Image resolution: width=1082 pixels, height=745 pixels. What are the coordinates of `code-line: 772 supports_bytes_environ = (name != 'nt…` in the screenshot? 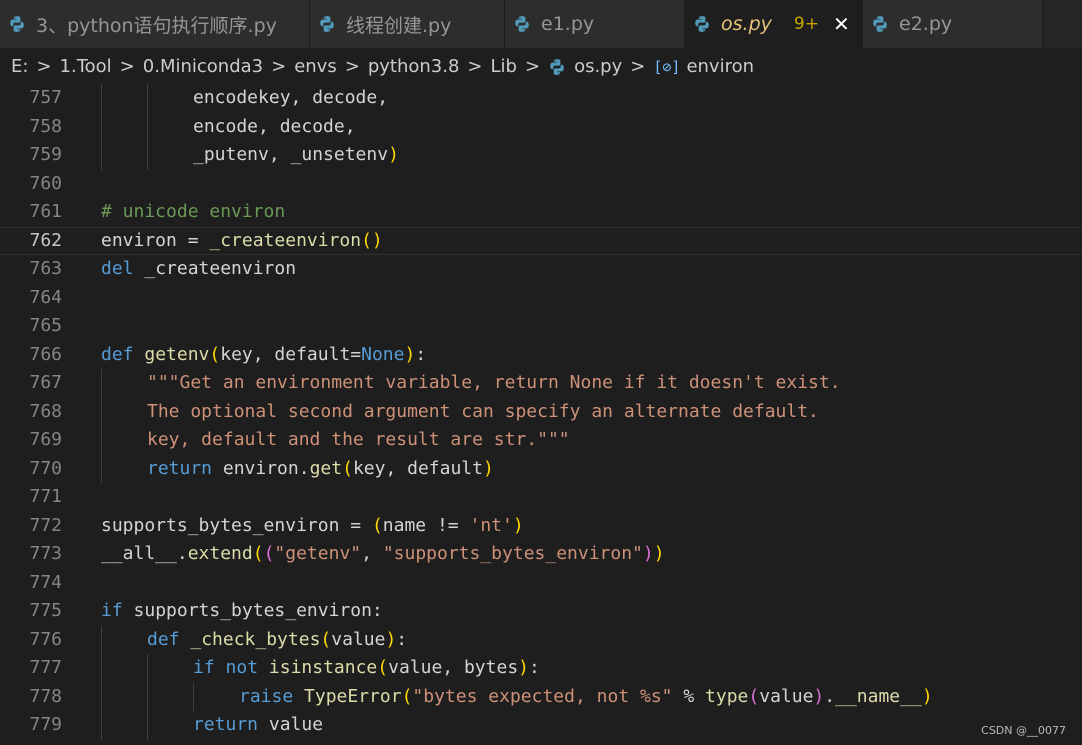 It's located at (541, 526).